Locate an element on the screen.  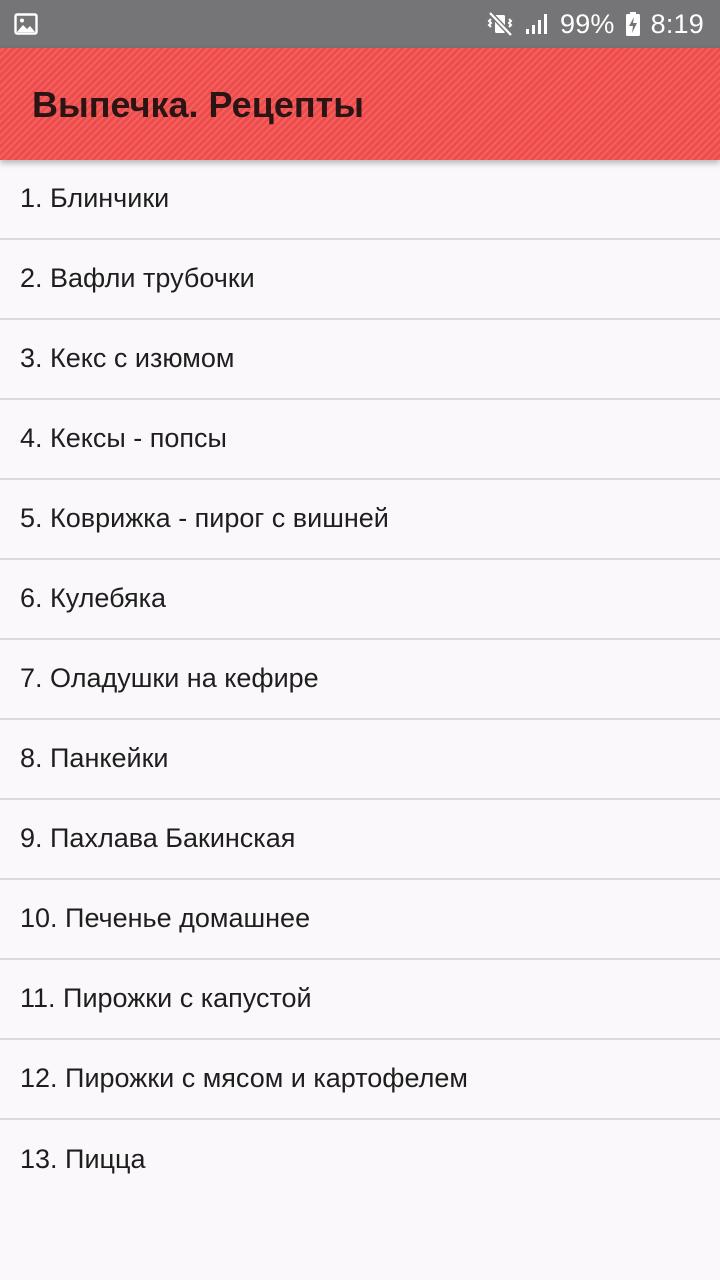
app-bar: Выпечка. Рецепты is located at coordinates (360, 104).